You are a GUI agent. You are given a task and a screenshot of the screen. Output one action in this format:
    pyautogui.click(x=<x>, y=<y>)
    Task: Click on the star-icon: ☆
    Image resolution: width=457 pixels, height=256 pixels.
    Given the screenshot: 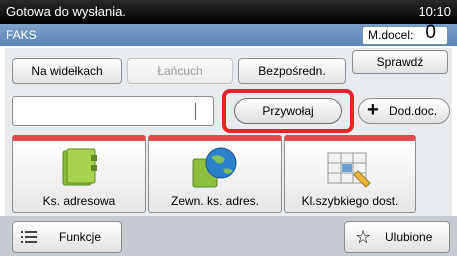 What is the action you would take?
    pyautogui.click(x=363, y=237)
    